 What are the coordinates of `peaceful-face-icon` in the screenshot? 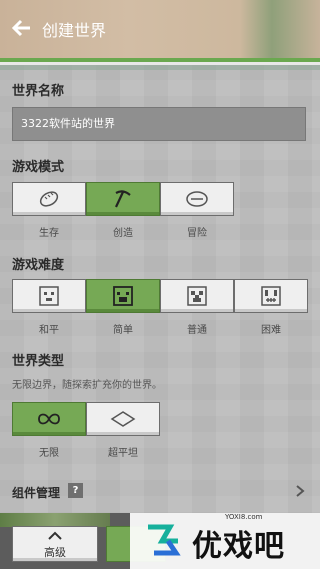 It's located at (49, 296).